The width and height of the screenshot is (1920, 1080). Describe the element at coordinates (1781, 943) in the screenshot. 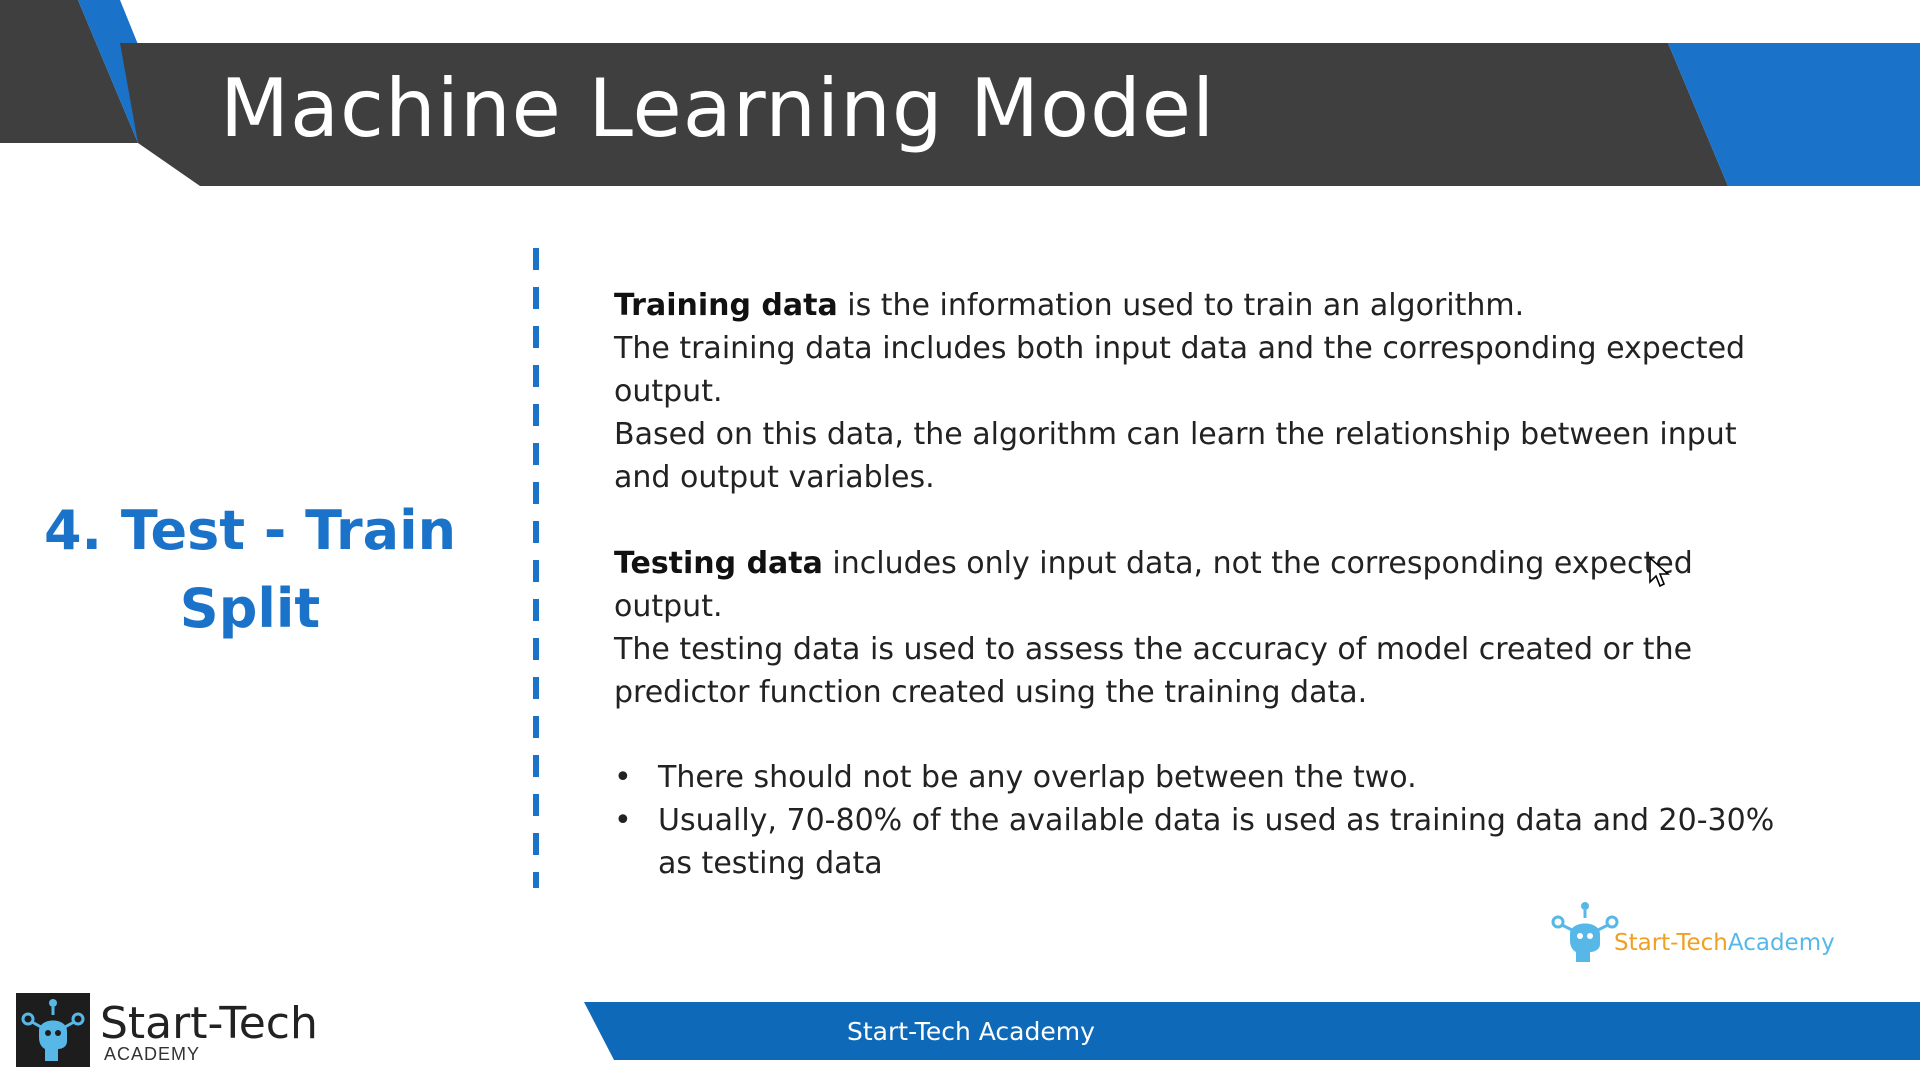

I see `watermark-text-part2: Academy` at that location.